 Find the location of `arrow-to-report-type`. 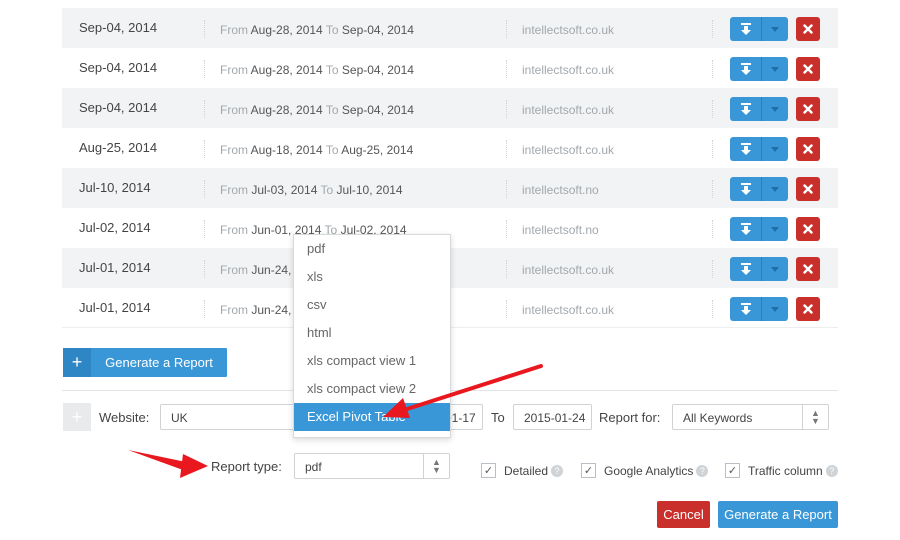

arrow-to-report-type is located at coordinates (168, 464).